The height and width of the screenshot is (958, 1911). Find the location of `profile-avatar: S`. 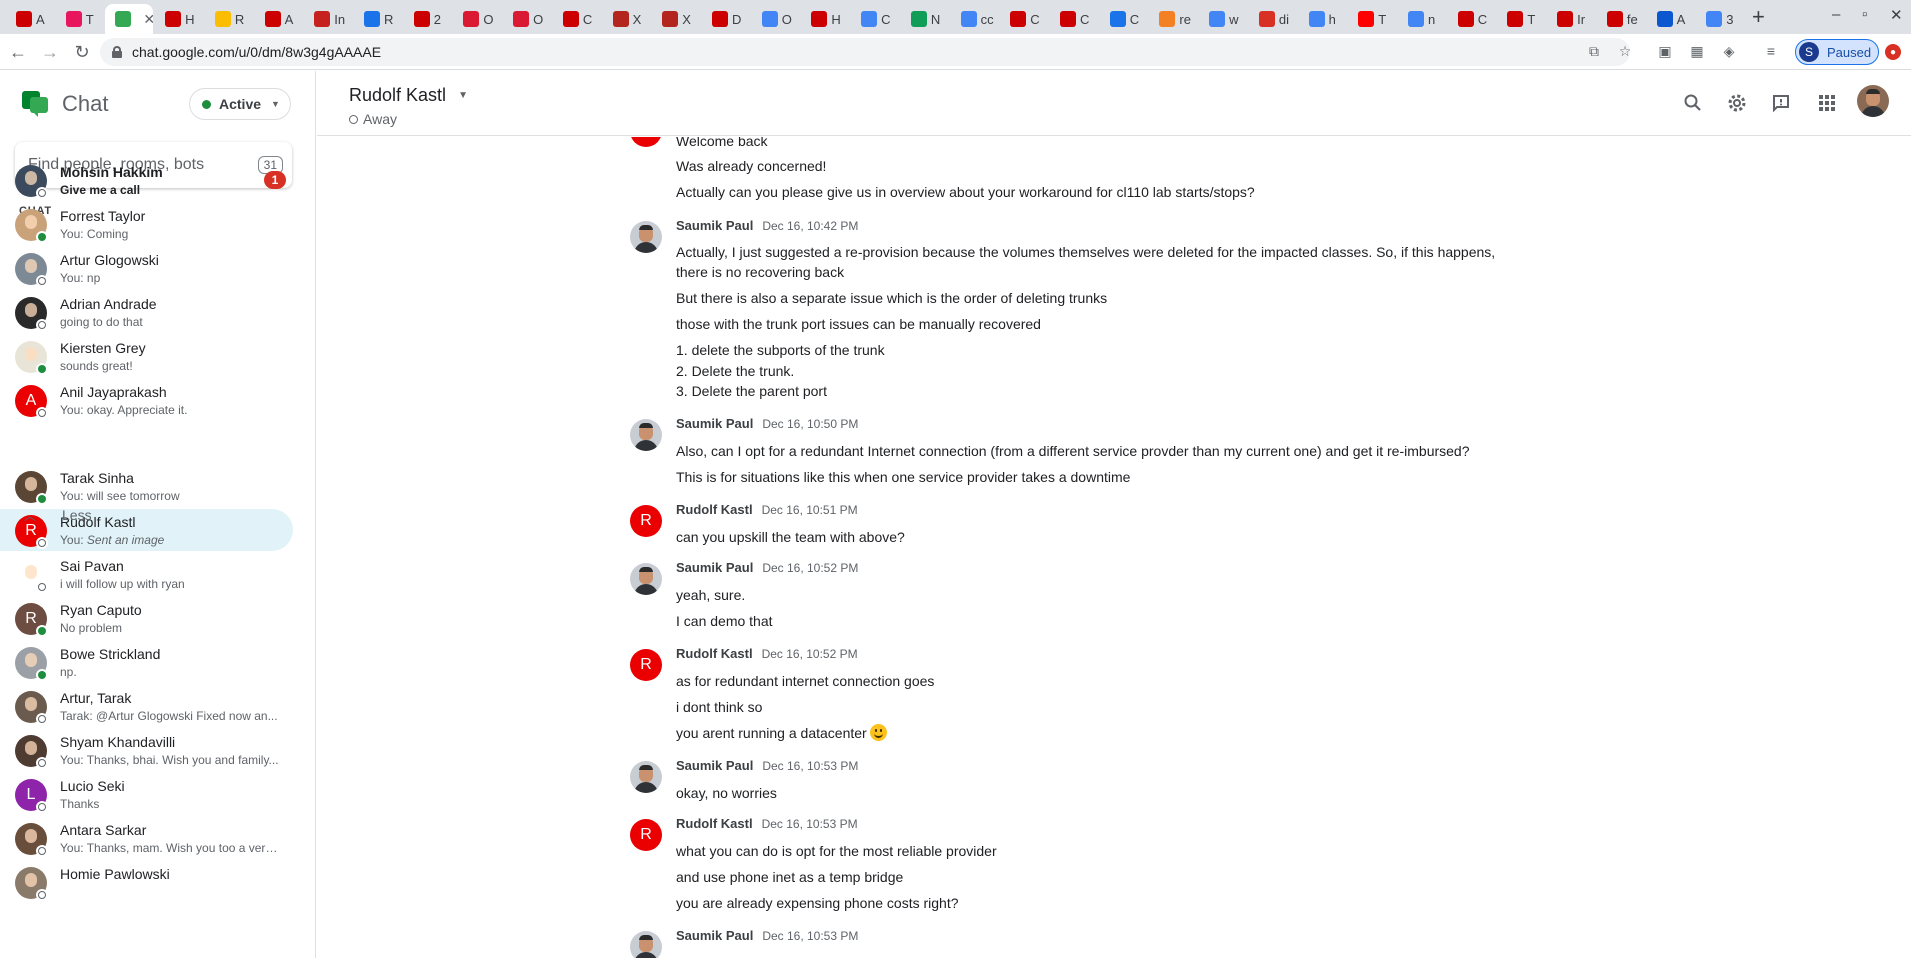

profile-avatar: S is located at coordinates (1809, 52).